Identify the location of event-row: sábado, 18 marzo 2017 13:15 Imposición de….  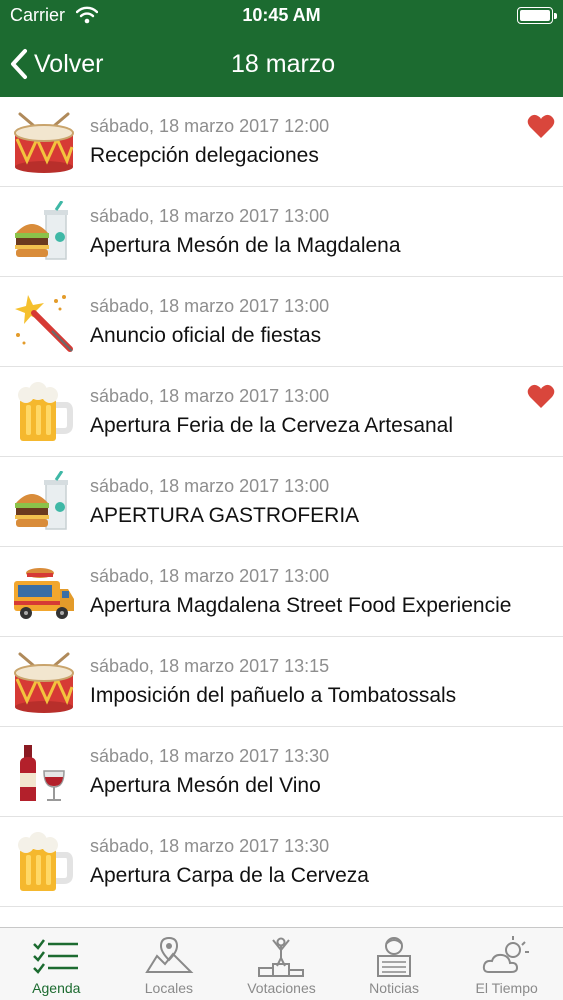
(281, 682).